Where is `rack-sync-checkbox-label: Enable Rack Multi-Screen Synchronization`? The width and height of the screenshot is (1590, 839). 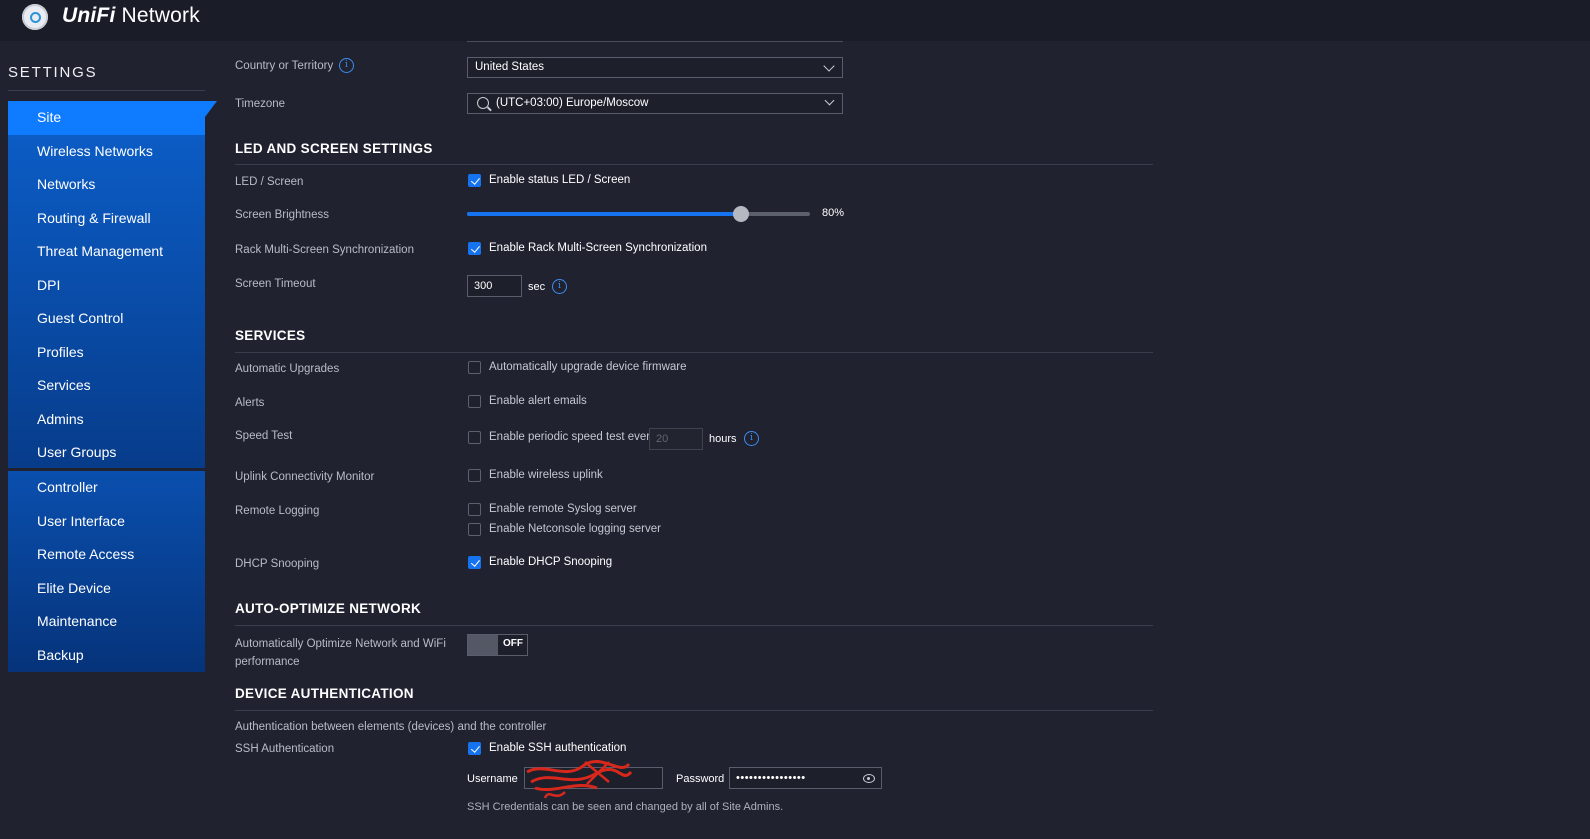
rack-sync-checkbox-label: Enable Rack Multi-Screen Synchronization is located at coordinates (598, 248).